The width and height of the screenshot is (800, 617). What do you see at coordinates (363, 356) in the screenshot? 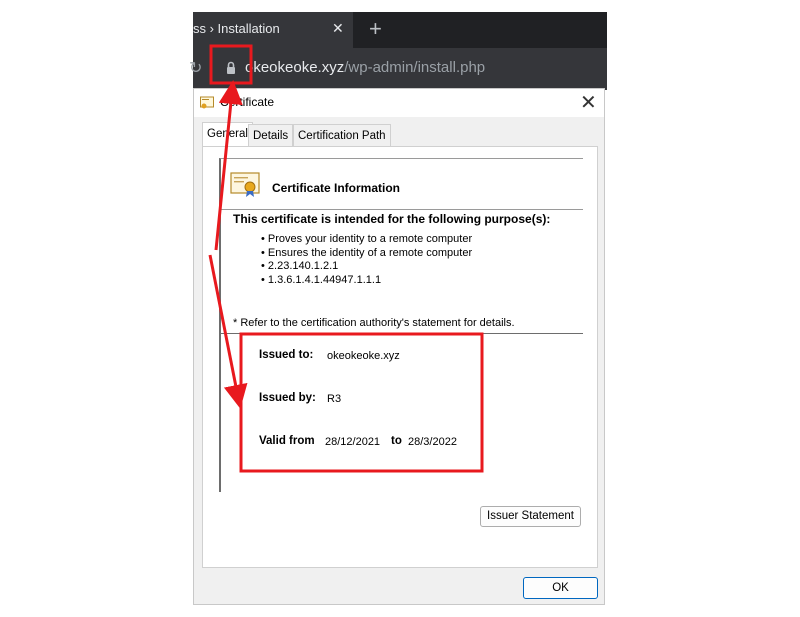
I see `issued-to-value: okeokeoke.xyz` at bounding box center [363, 356].